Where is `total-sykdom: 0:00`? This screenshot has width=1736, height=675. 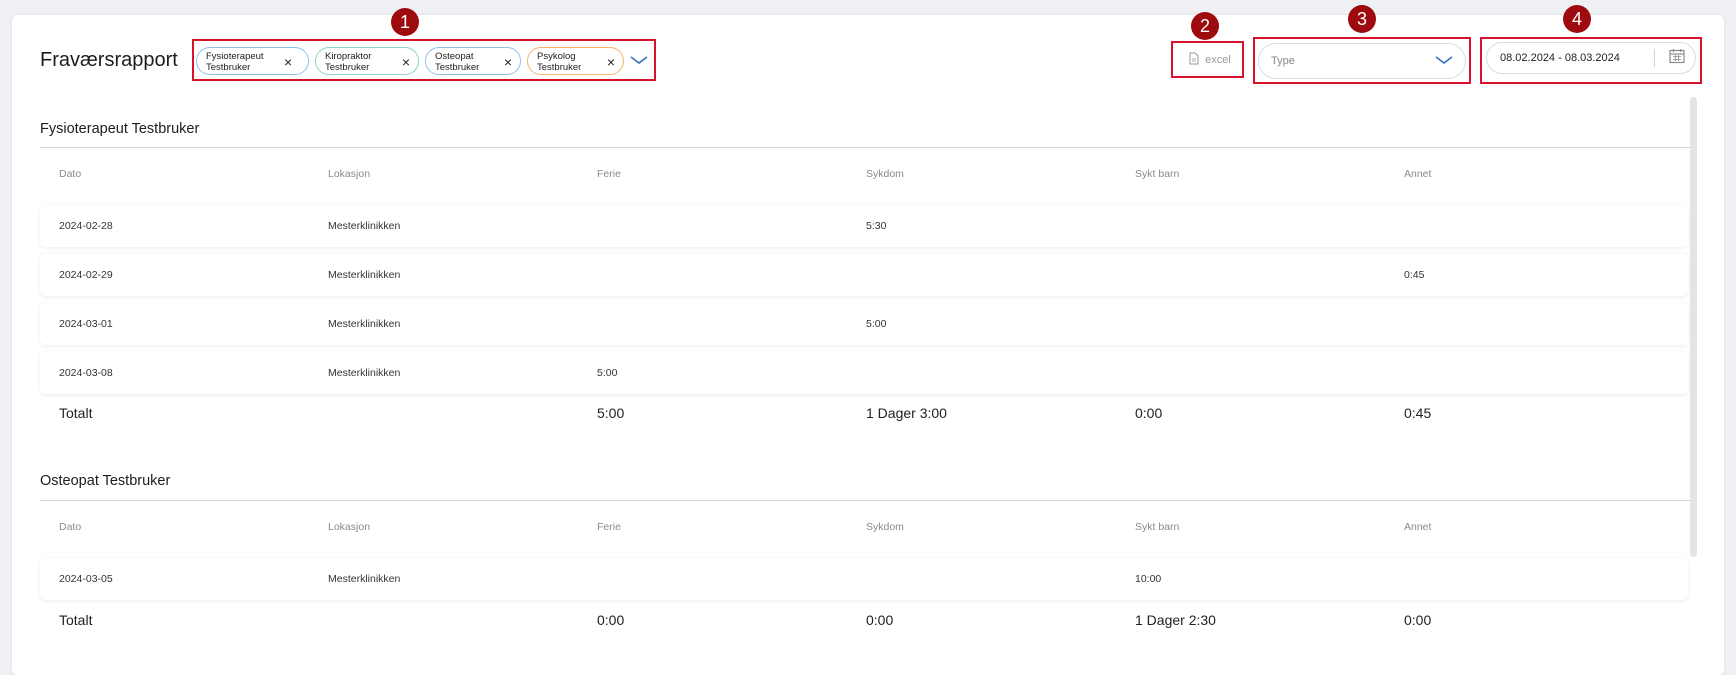
total-sykdom: 0:00 is located at coordinates (880, 620).